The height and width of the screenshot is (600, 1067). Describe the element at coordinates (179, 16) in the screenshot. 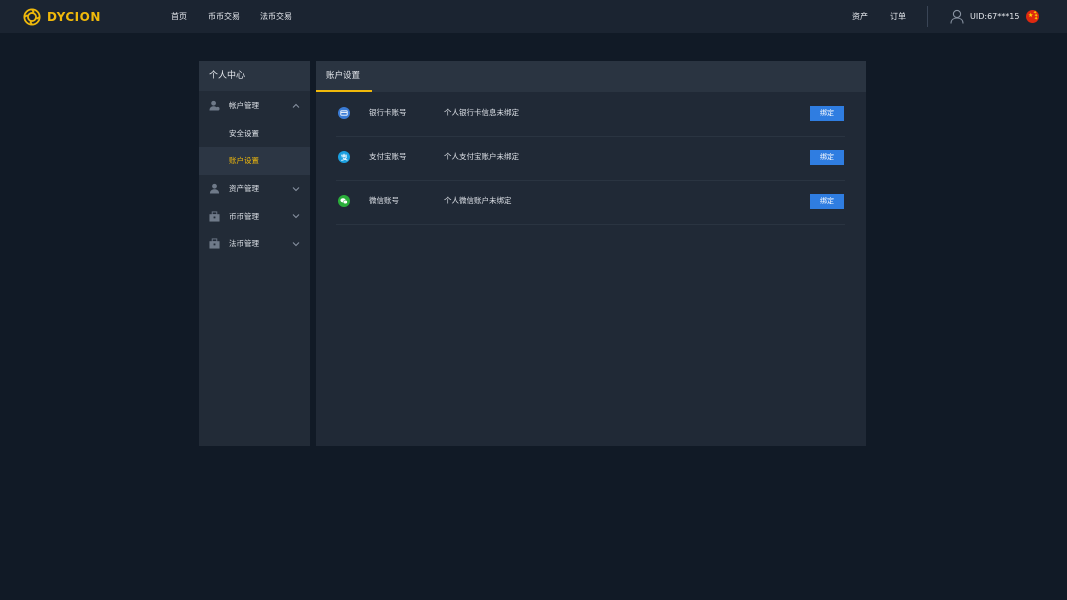

I see `nav-home: 首页` at that location.